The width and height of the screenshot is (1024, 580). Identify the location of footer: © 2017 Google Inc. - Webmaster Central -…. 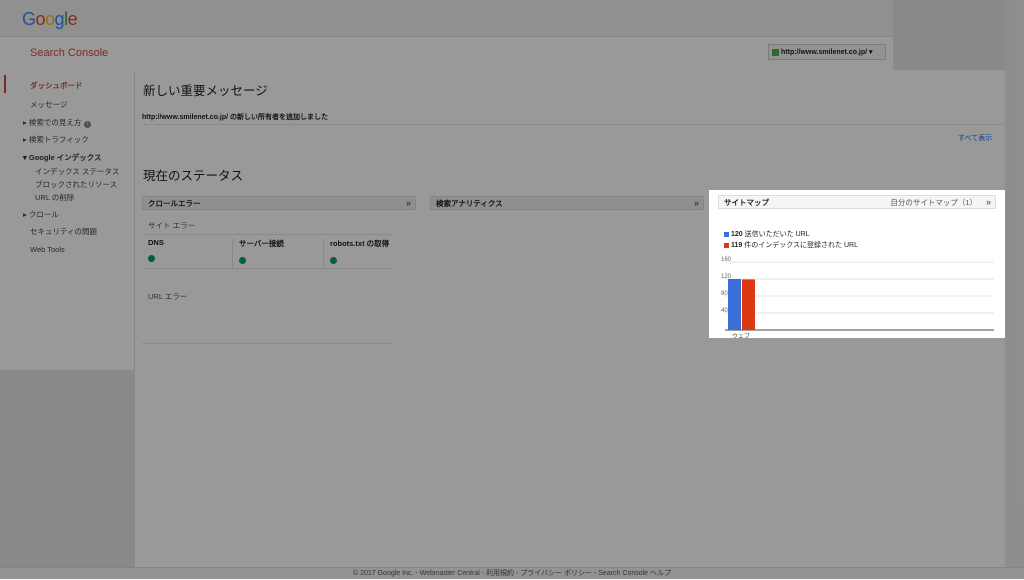
(512, 573).